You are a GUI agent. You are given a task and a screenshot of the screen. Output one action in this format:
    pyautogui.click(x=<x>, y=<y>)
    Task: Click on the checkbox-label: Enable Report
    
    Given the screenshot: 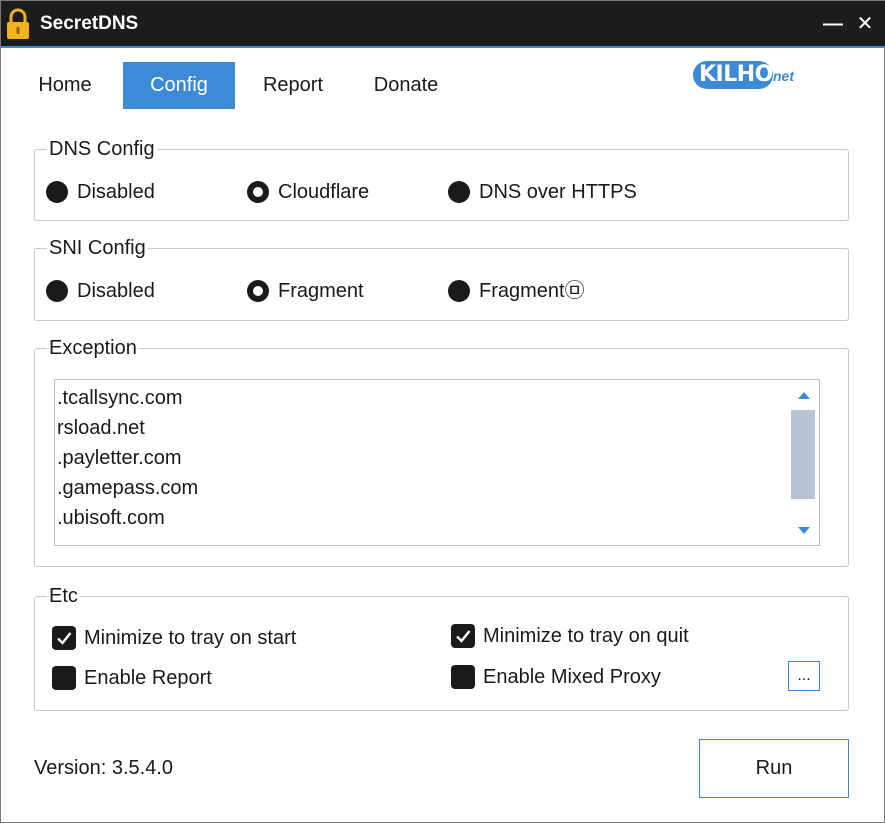 What is the action you would take?
    pyautogui.click(x=148, y=678)
    